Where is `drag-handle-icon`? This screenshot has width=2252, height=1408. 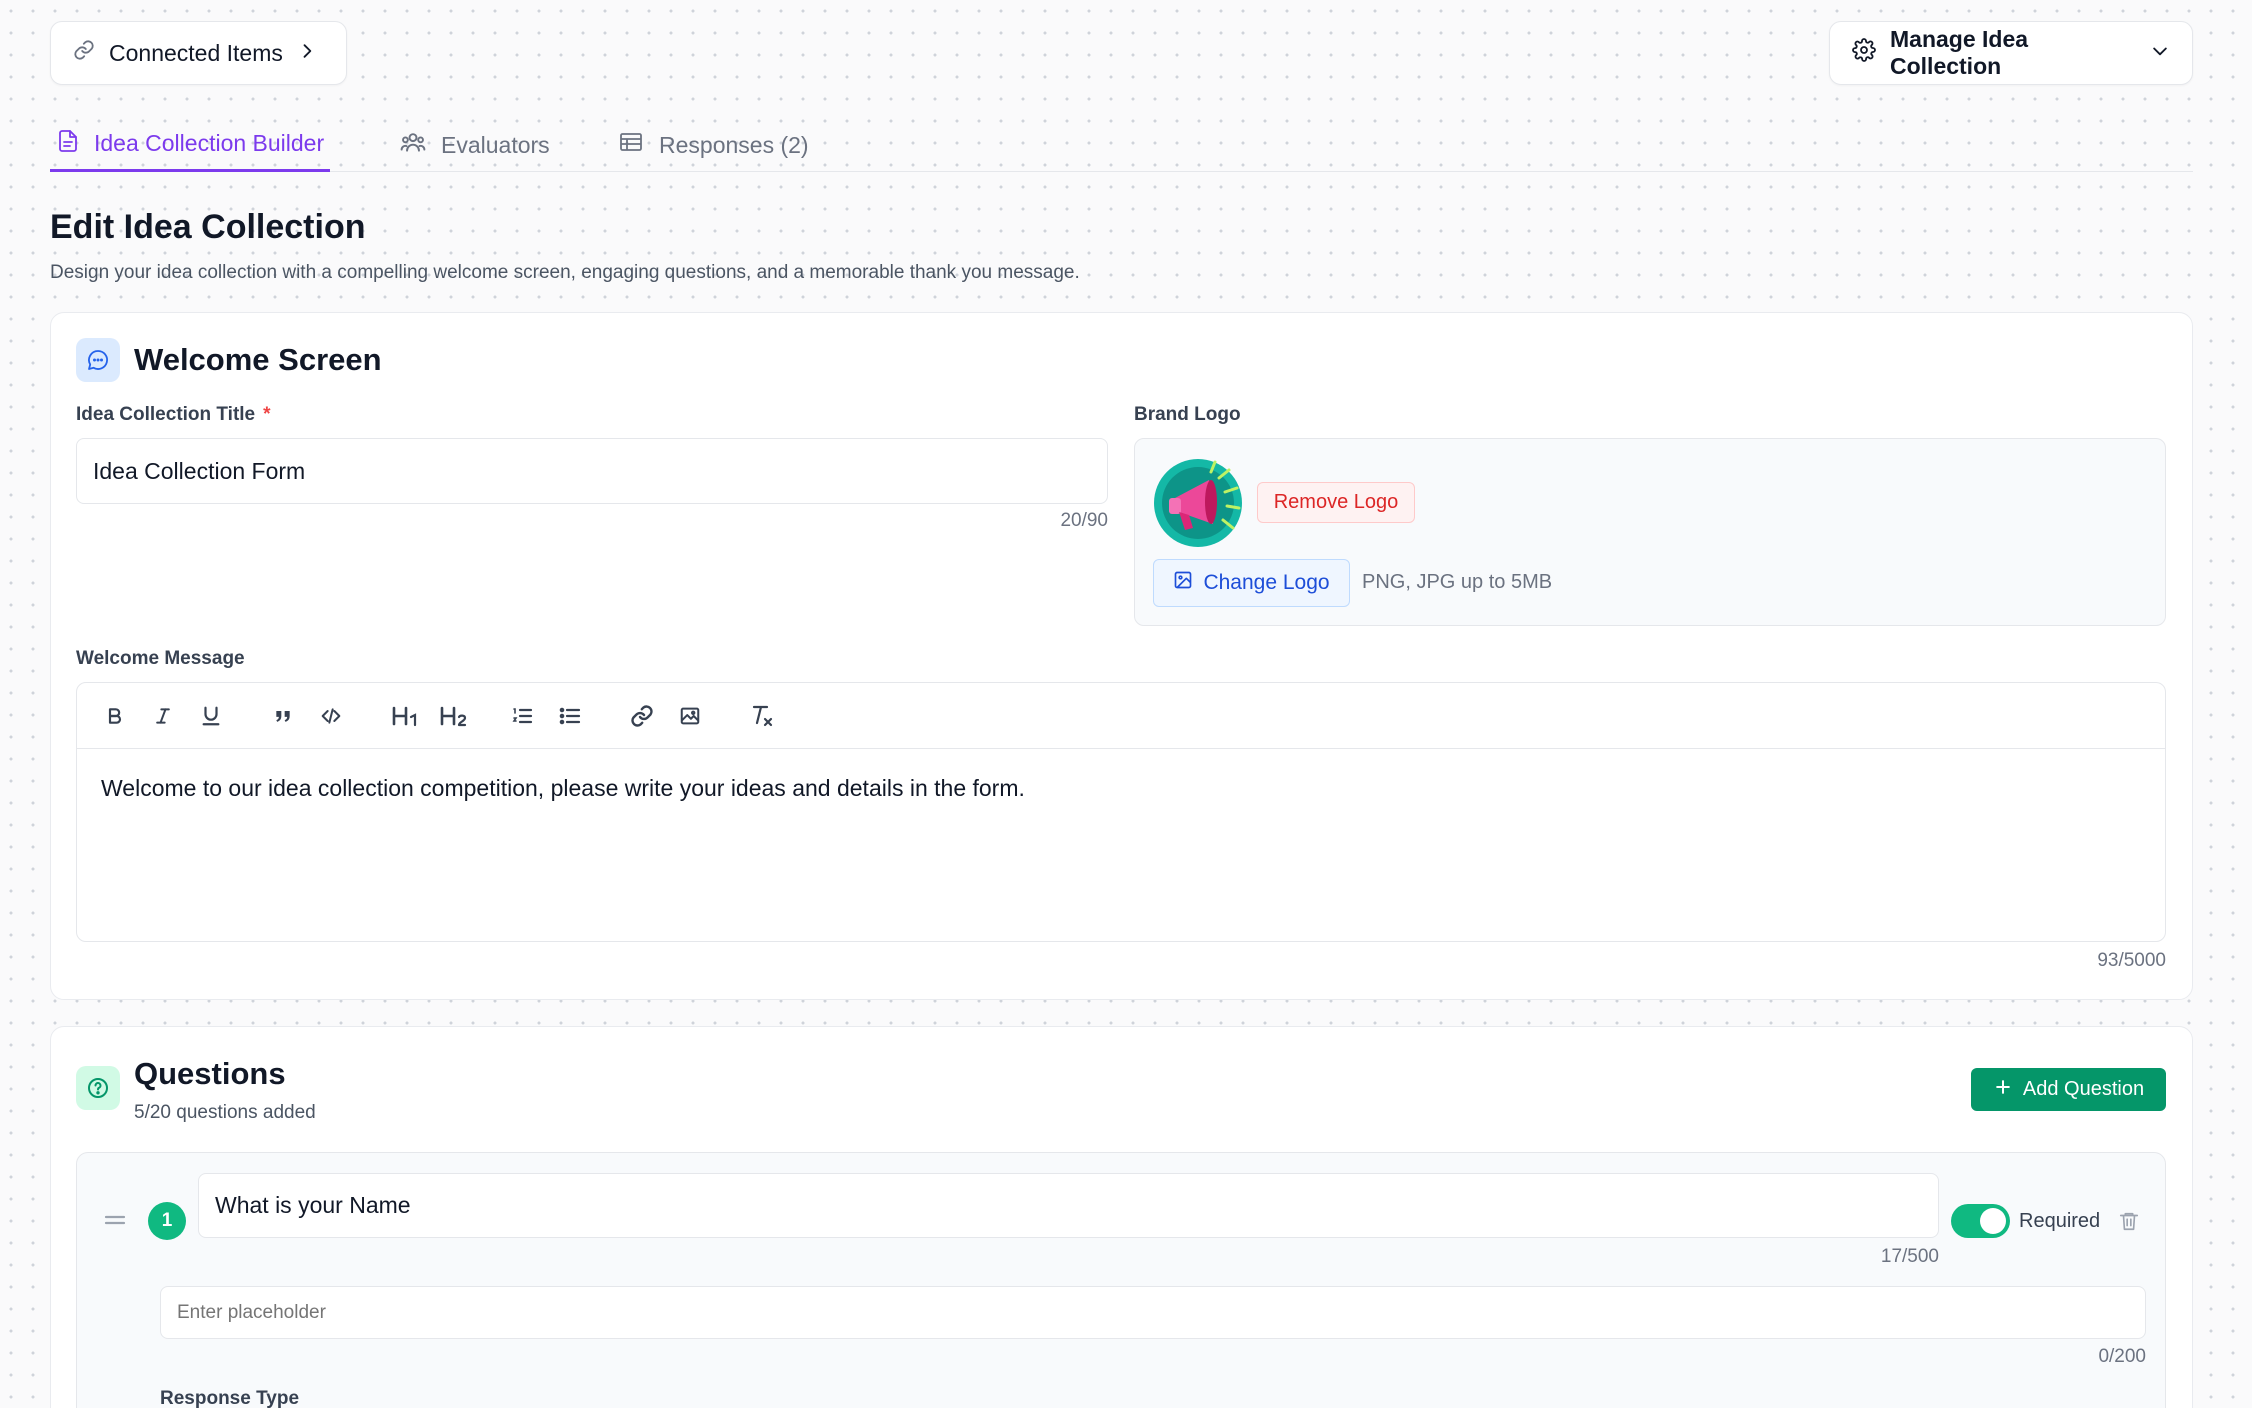 drag-handle-icon is located at coordinates (115, 1220).